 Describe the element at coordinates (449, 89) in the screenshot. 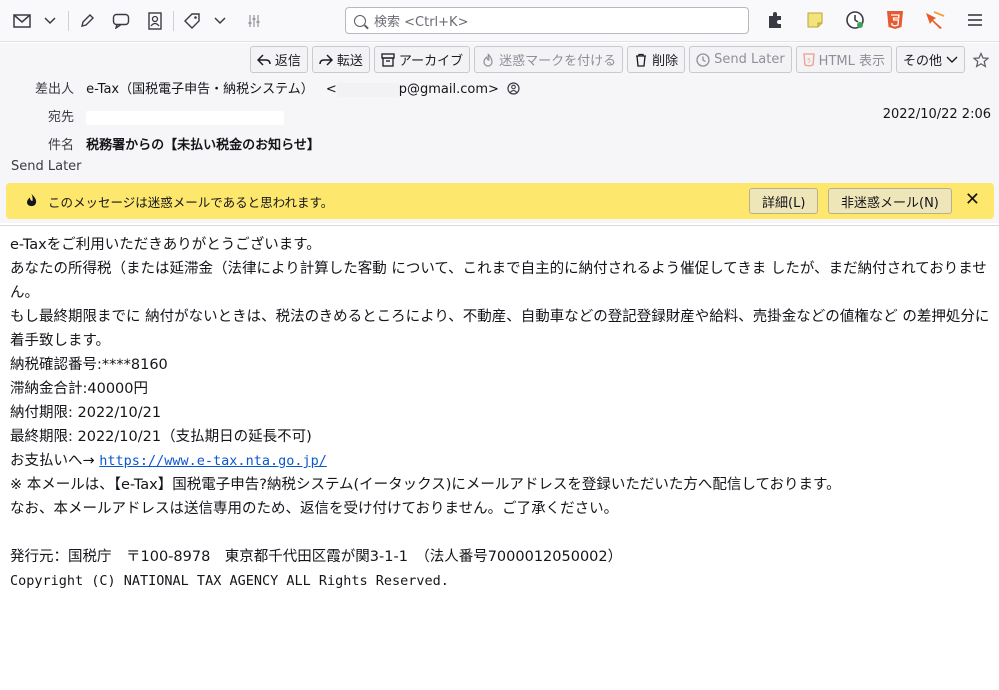

I see `from-email-end: p@gmail.com>` at that location.